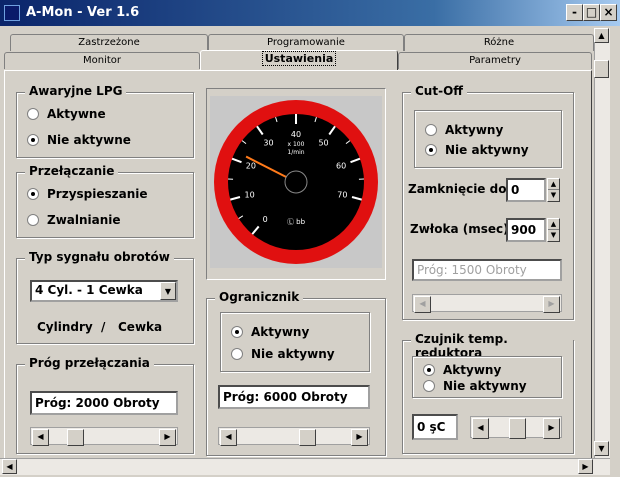 This screenshot has height=477, width=620. What do you see at coordinates (495, 60) in the screenshot?
I see `tab-parametry: Parametry` at bounding box center [495, 60].